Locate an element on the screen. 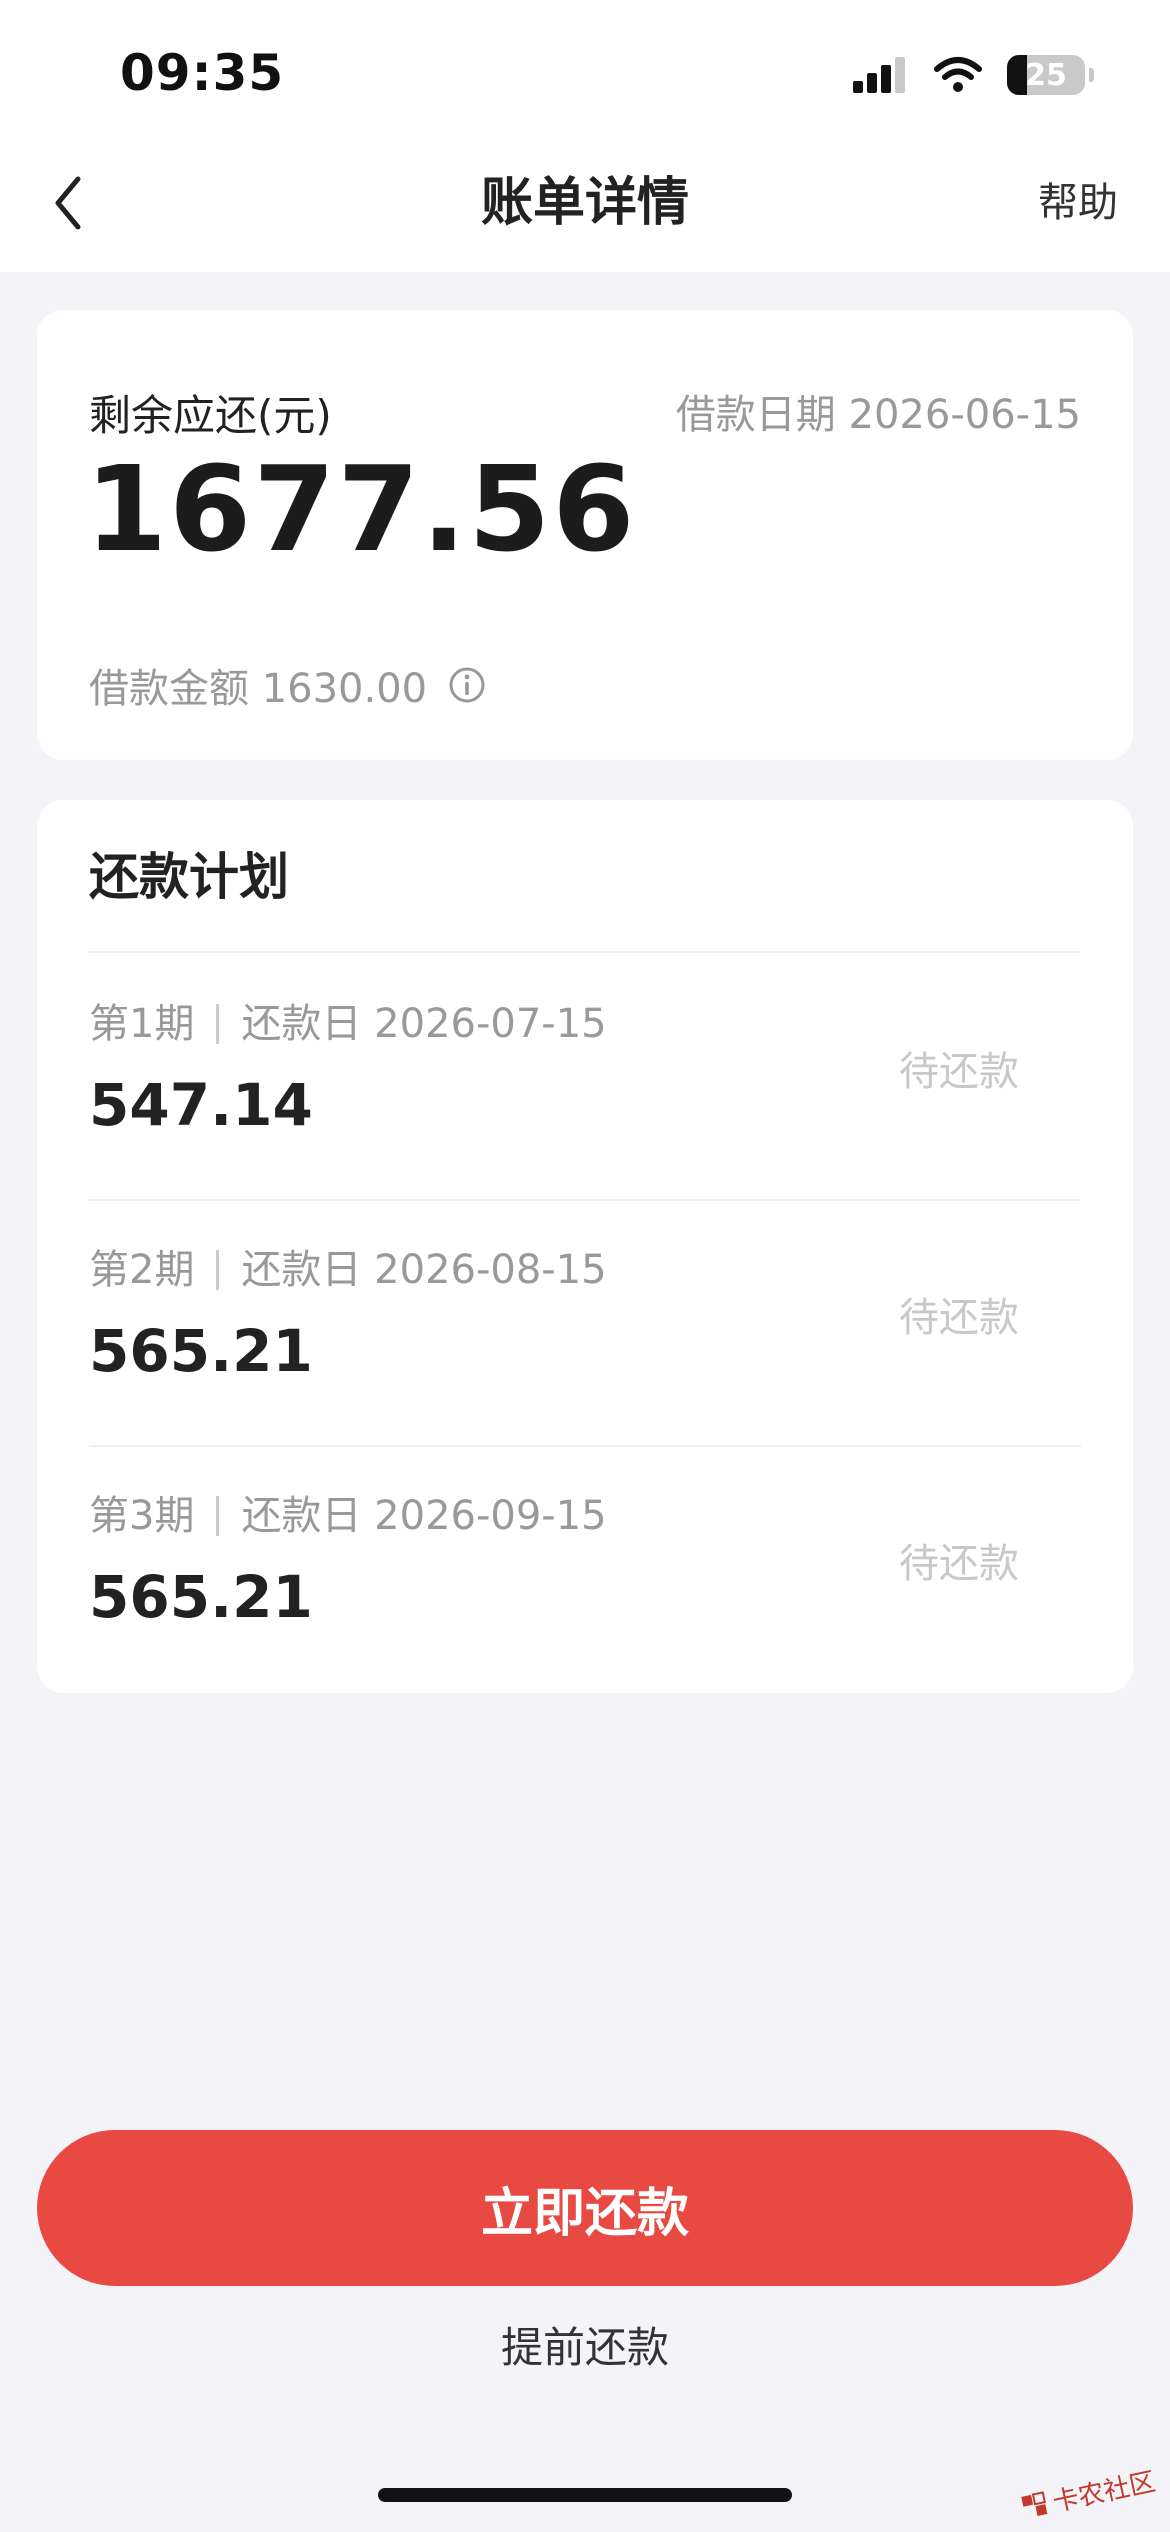 Image resolution: width=1170 pixels, height=2532 pixels. plan-item-due-date: 还款日 2026-09-15 is located at coordinates (424, 1516).